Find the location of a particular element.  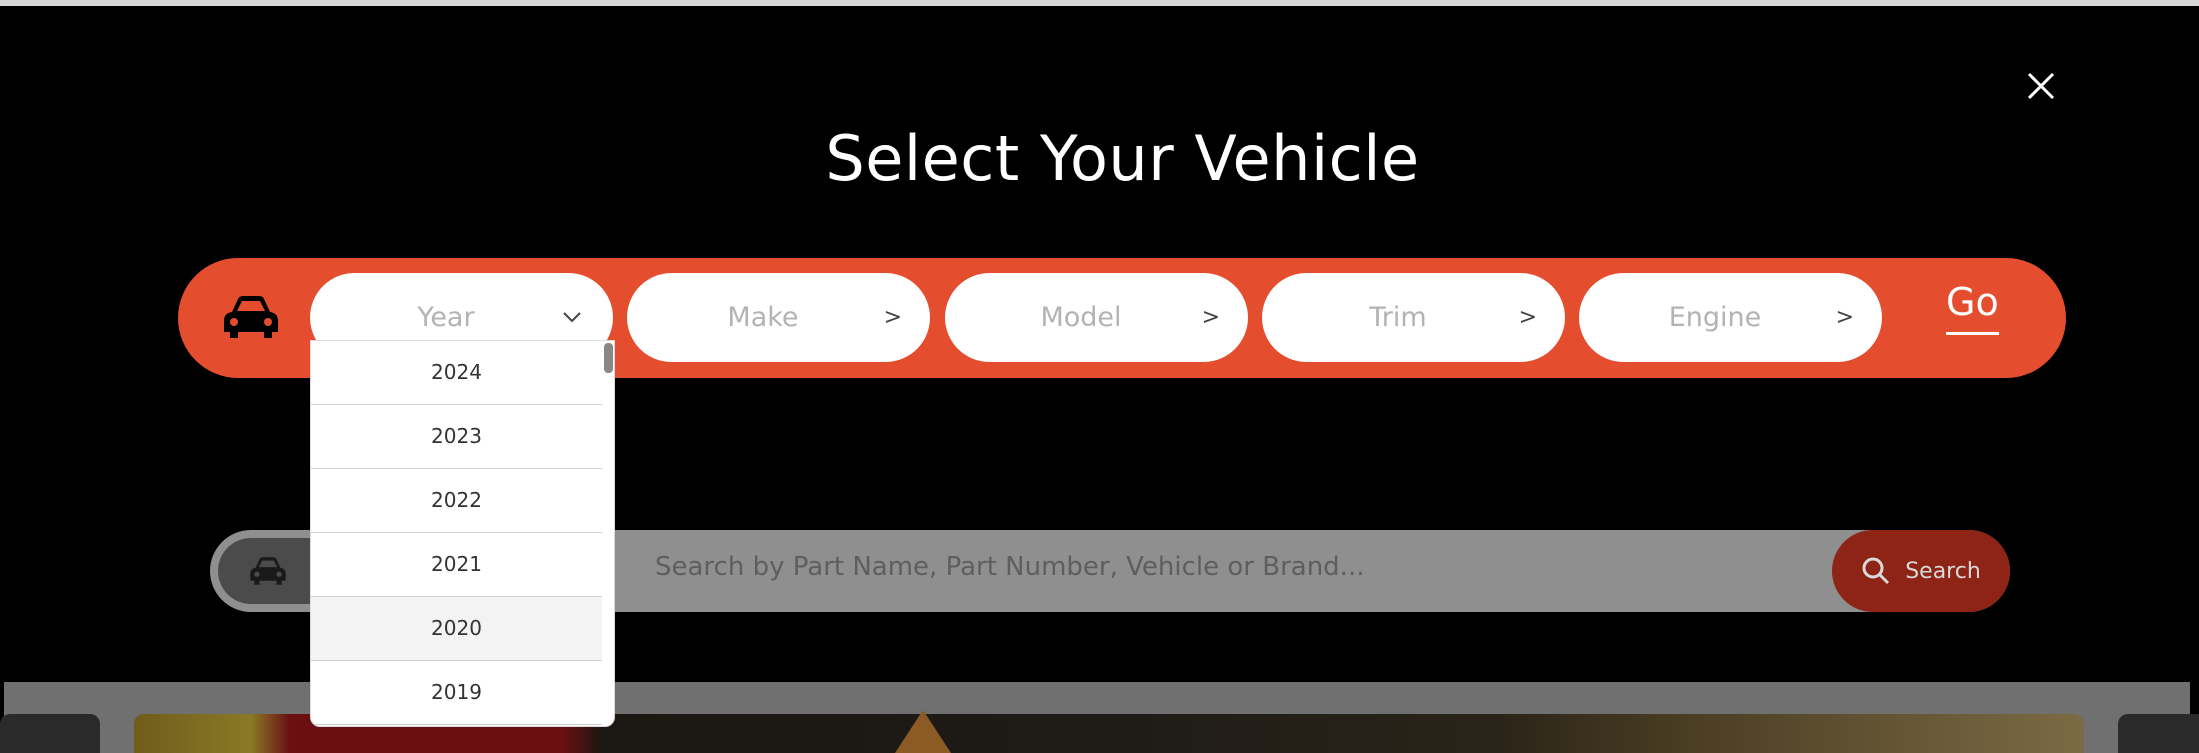

chevron-down-icon is located at coordinates (572, 317).